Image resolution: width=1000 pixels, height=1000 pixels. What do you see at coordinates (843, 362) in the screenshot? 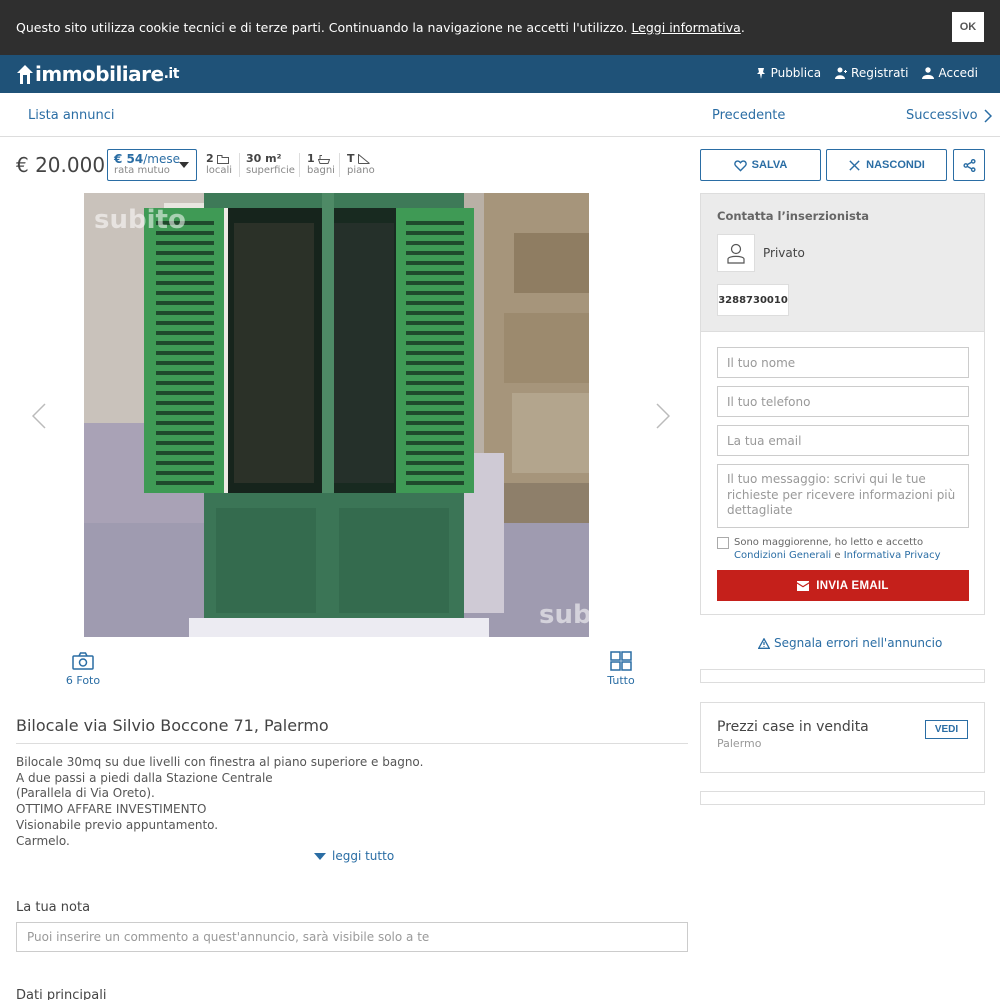
I see `name-field` at bounding box center [843, 362].